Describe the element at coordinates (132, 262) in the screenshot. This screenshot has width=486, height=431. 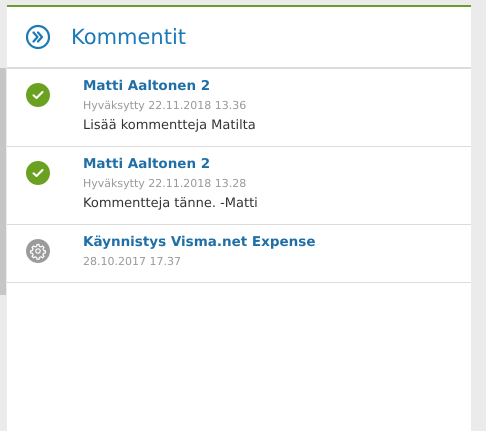
I see `comment-date: 28.10.2017 17.37` at that location.